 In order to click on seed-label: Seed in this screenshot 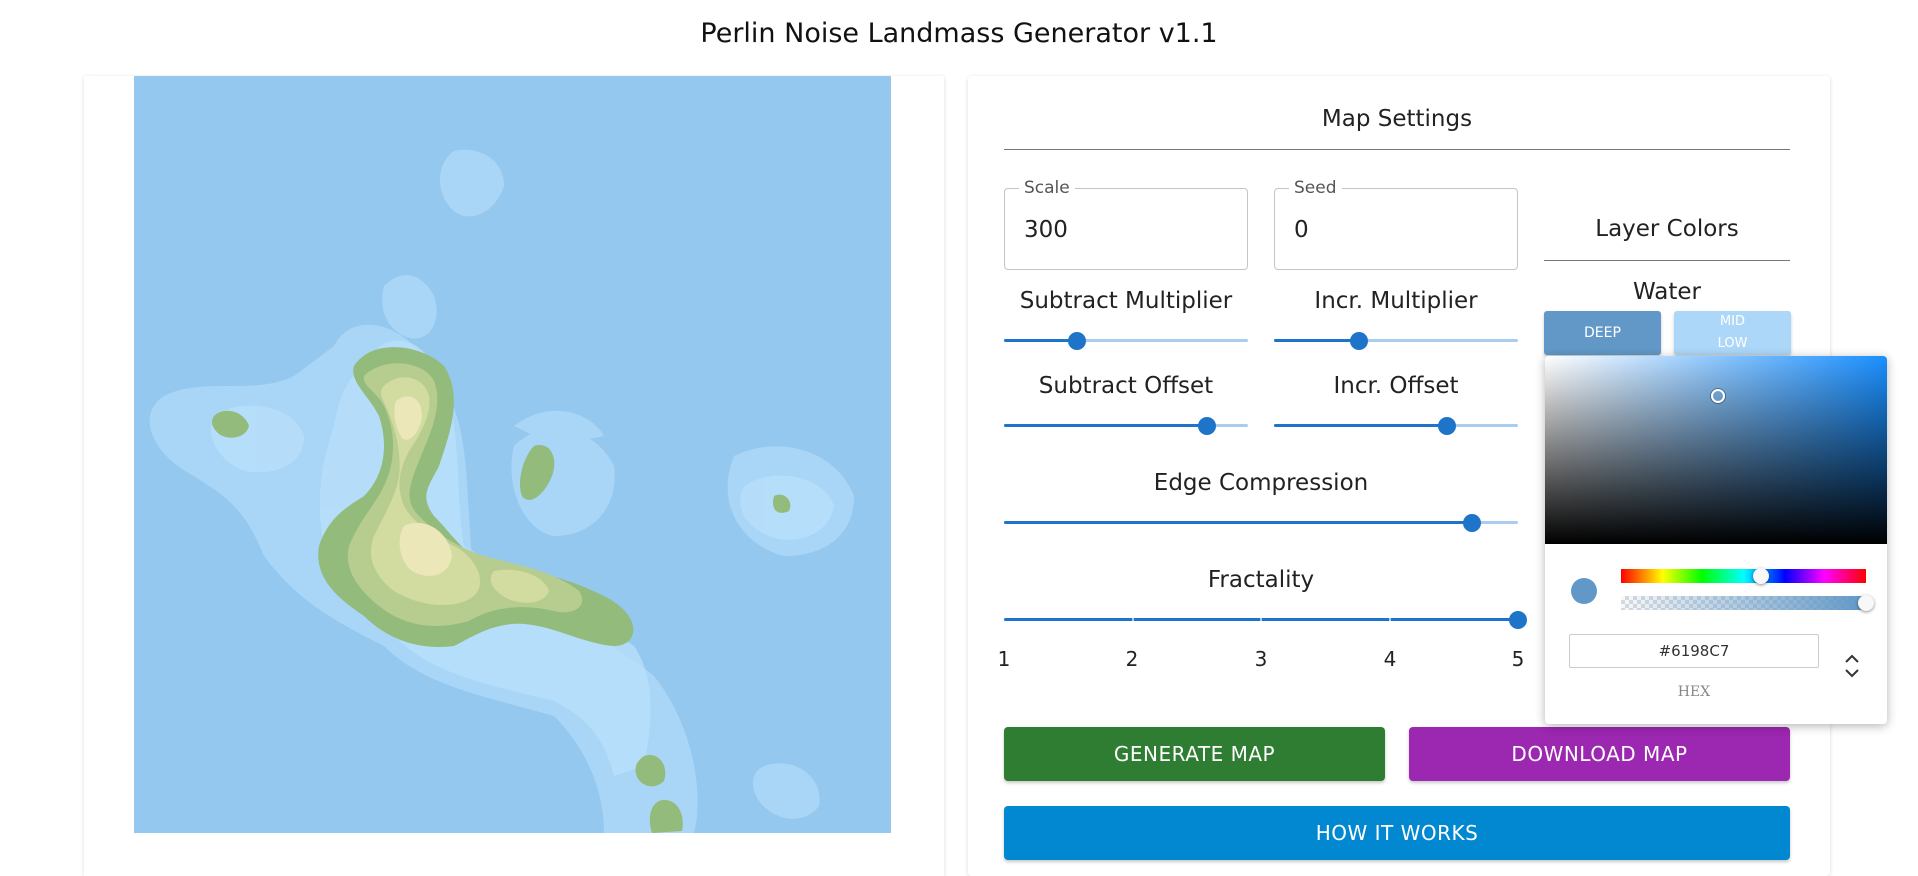, I will do `click(1315, 188)`.